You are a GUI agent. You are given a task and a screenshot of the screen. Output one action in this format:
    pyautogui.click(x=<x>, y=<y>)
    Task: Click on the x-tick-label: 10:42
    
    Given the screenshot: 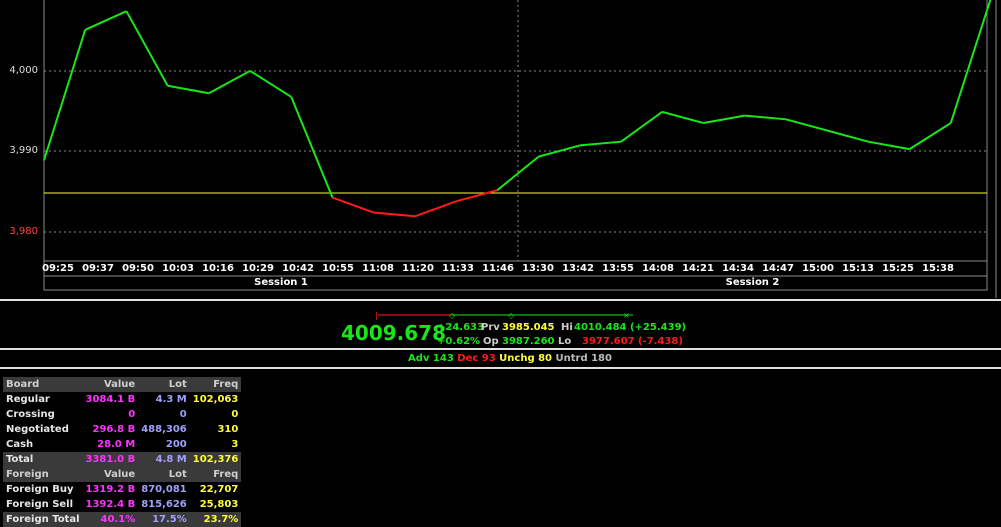 What is the action you would take?
    pyautogui.click(x=298, y=268)
    